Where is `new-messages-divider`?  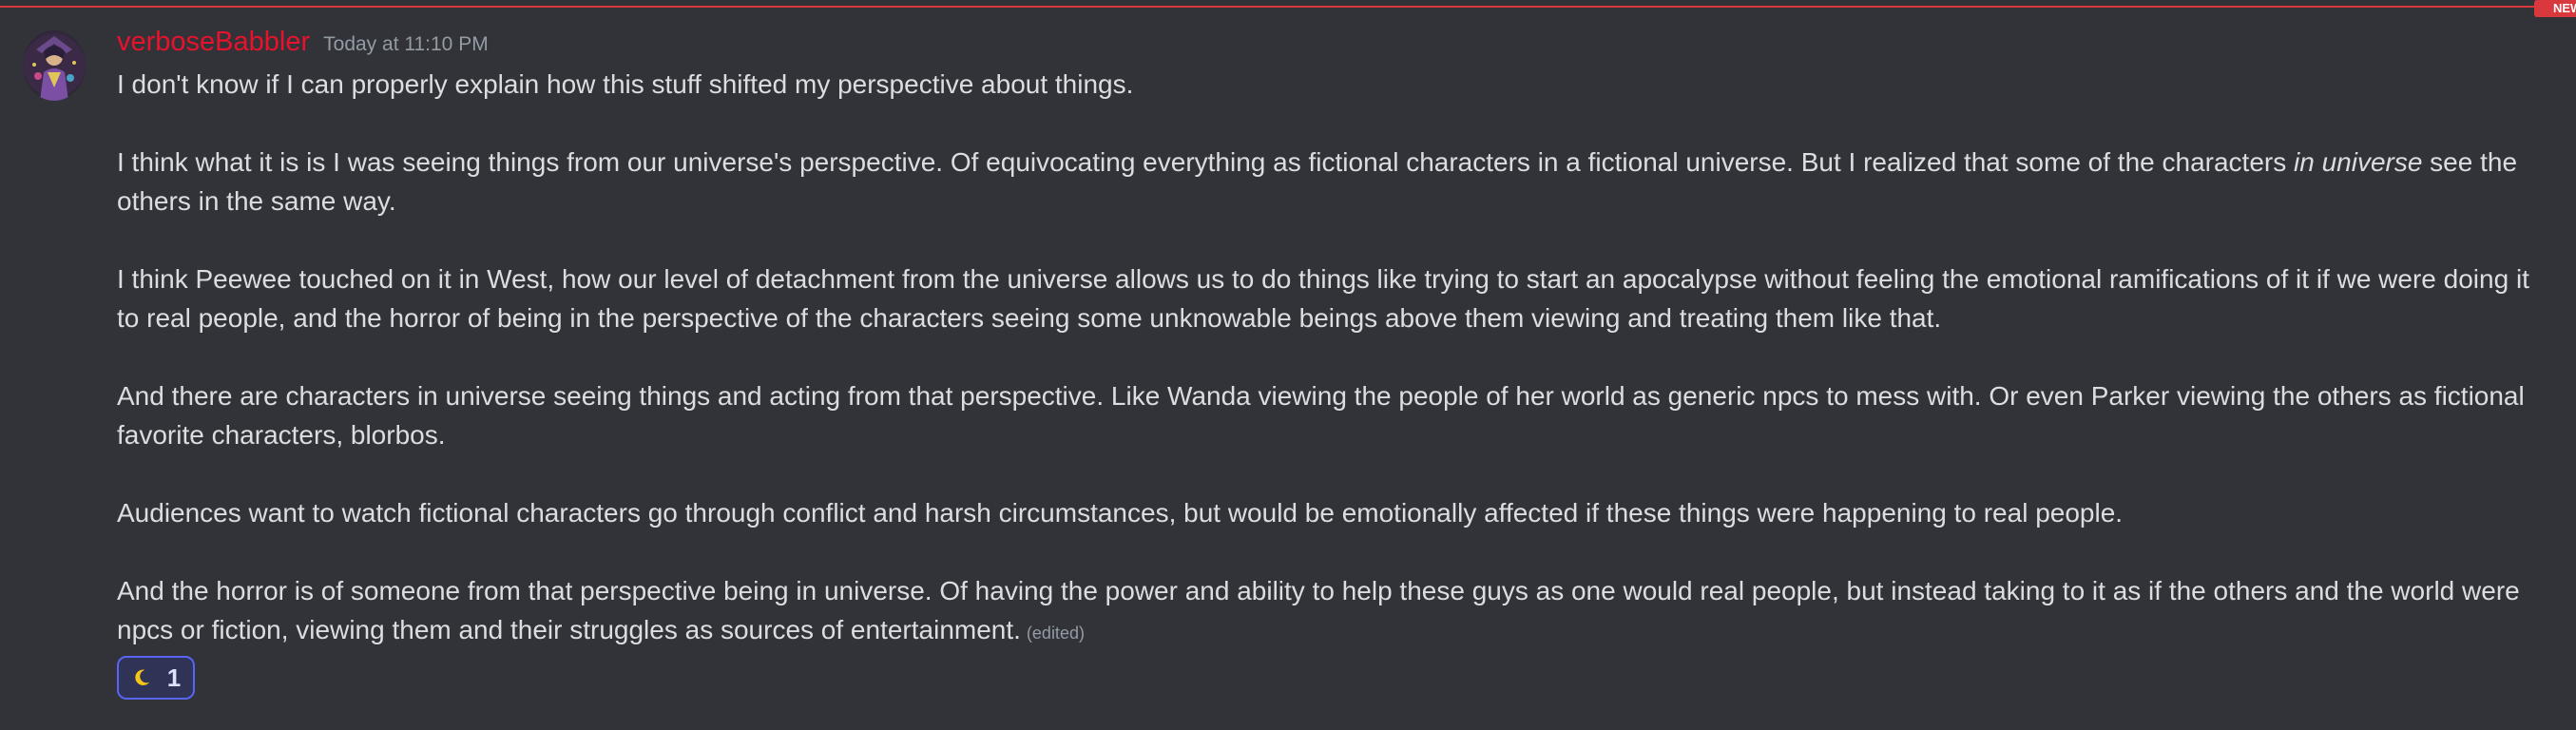 new-messages-divider is located at coordinates (1270, 7).